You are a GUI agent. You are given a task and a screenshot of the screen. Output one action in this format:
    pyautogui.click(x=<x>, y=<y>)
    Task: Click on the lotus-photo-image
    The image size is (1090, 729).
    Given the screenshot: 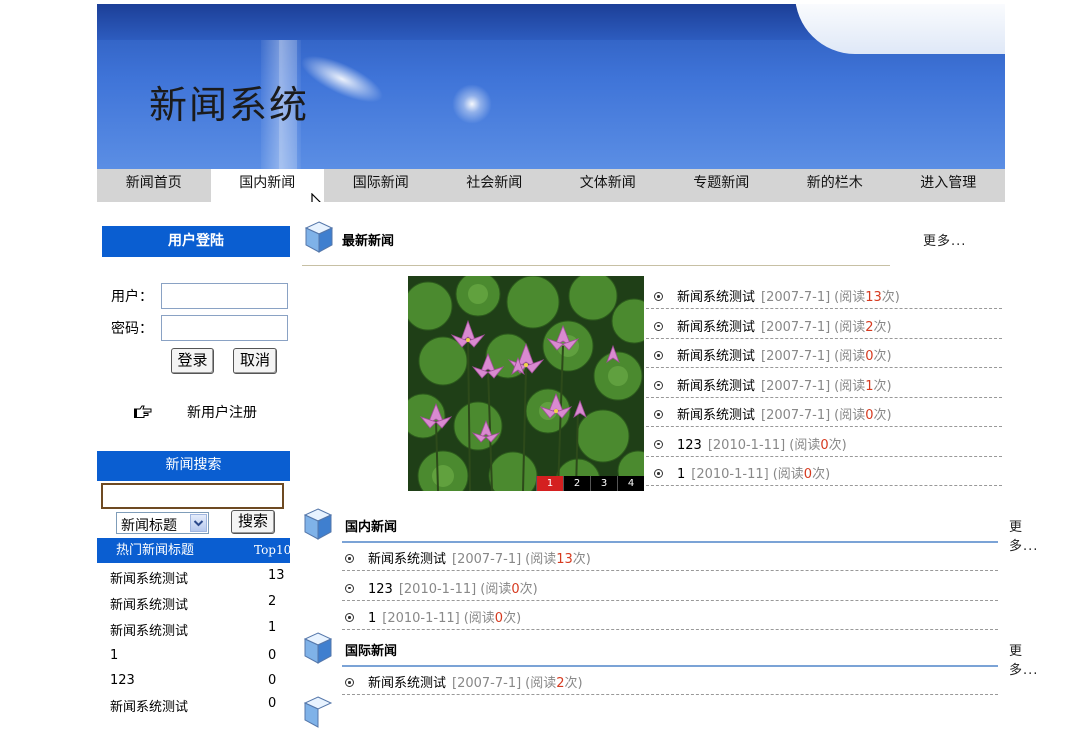 What is the action you would take?
    pyautogui.click(x=526, y=383)
    